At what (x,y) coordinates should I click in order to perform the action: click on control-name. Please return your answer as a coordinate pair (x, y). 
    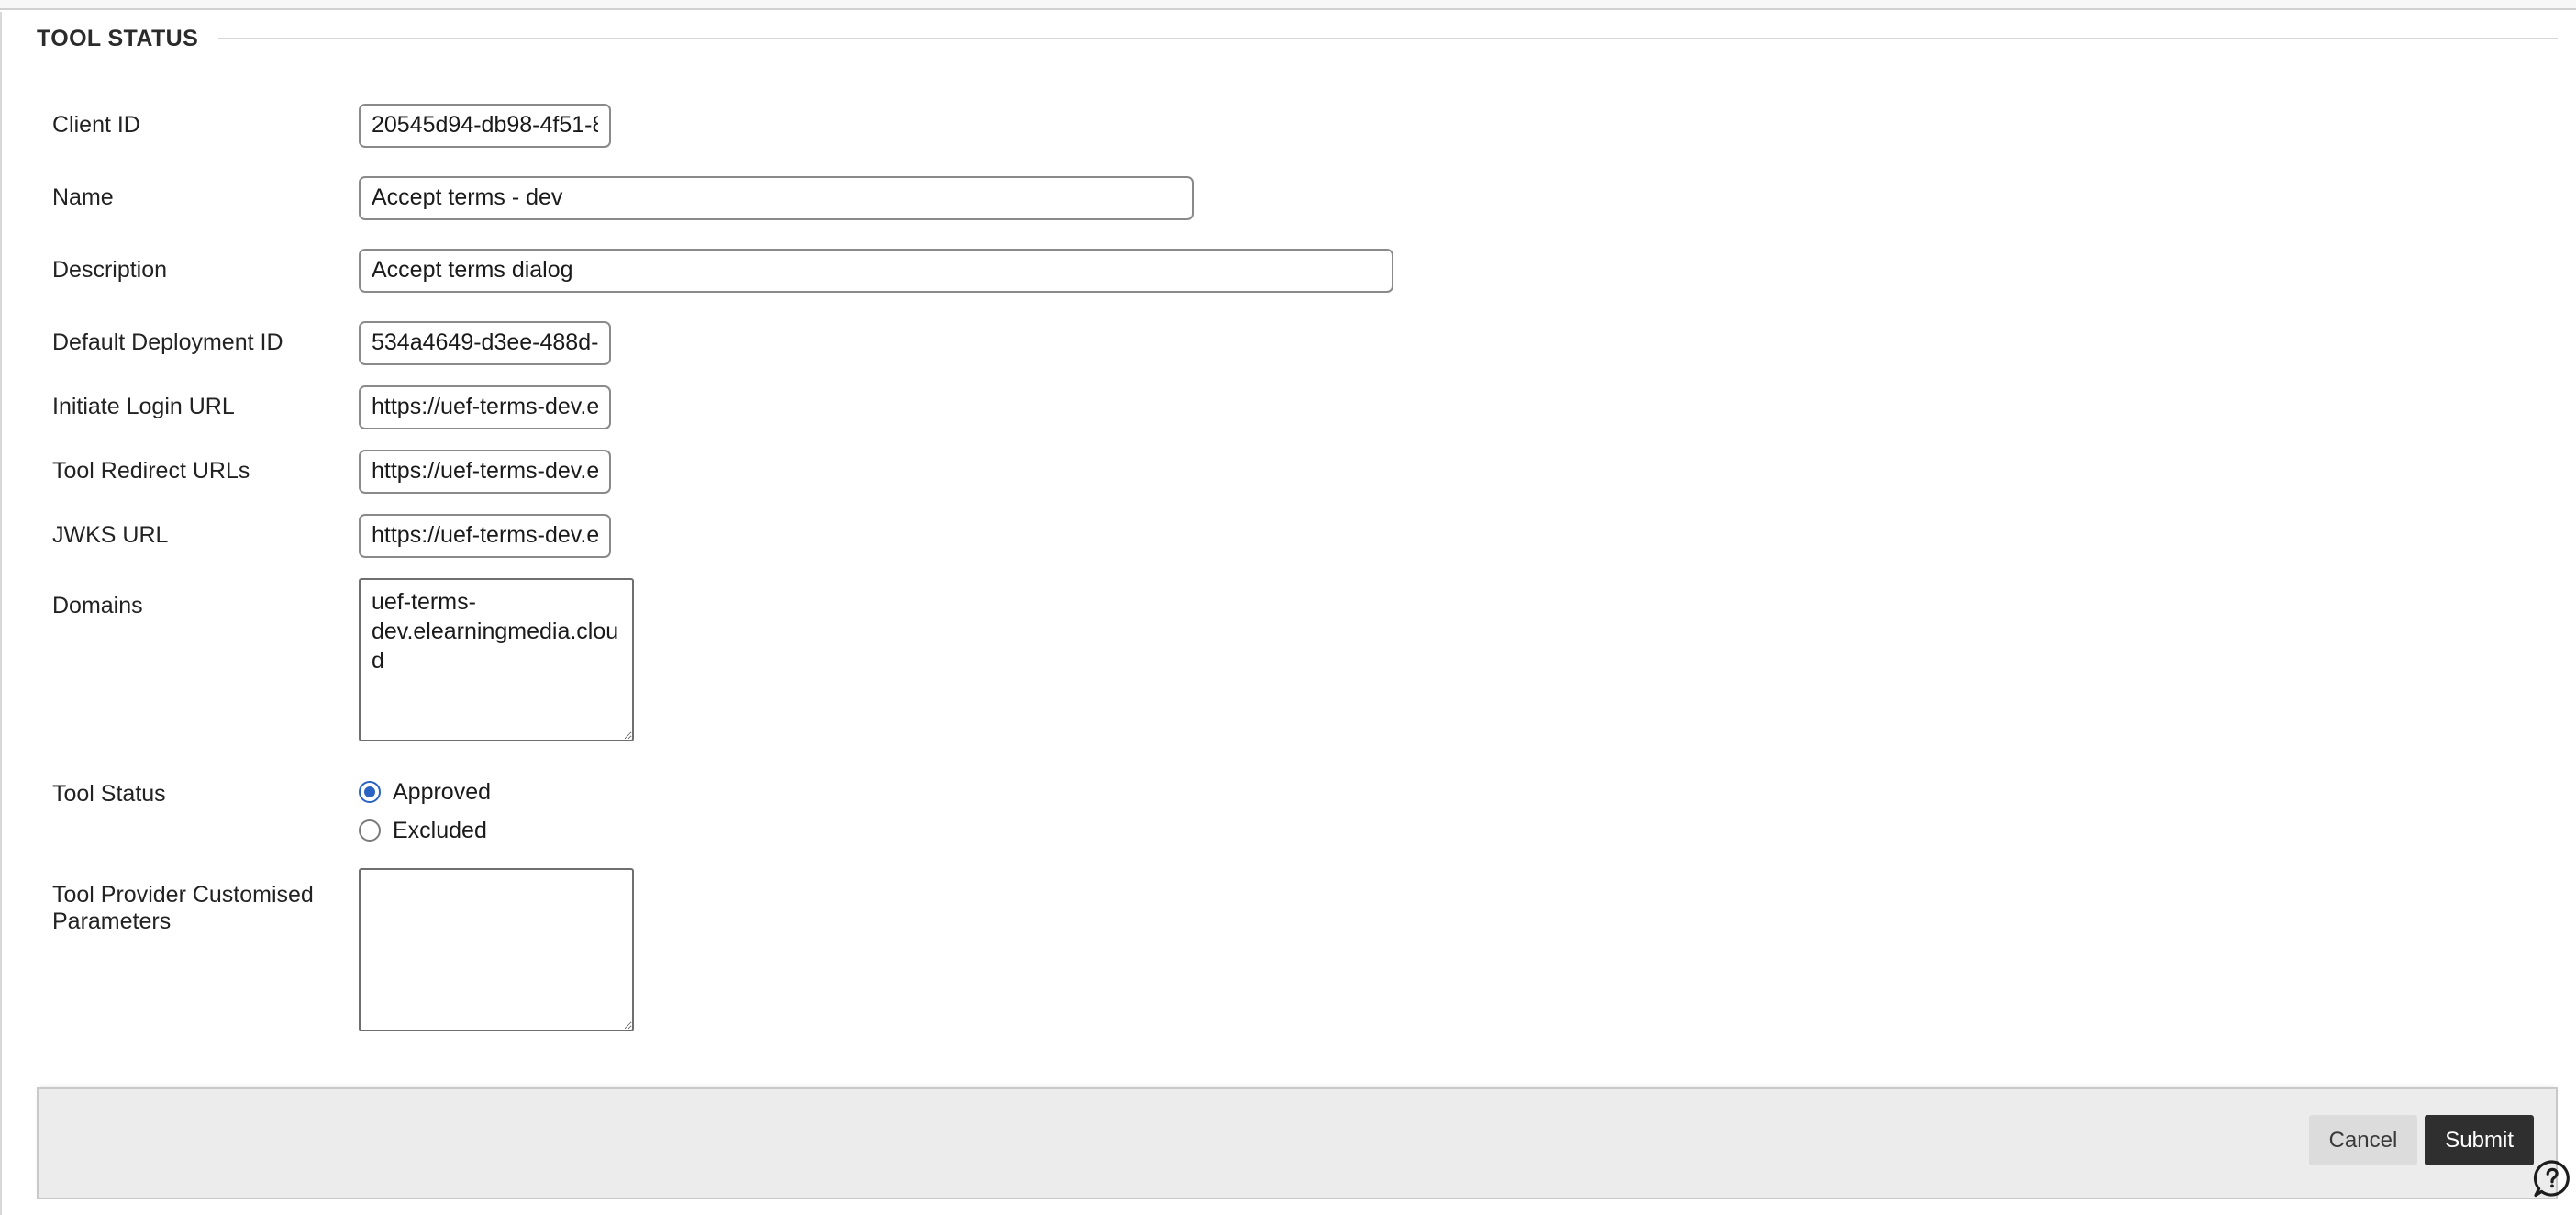
    Looking at the image, I should click on (776, 198).